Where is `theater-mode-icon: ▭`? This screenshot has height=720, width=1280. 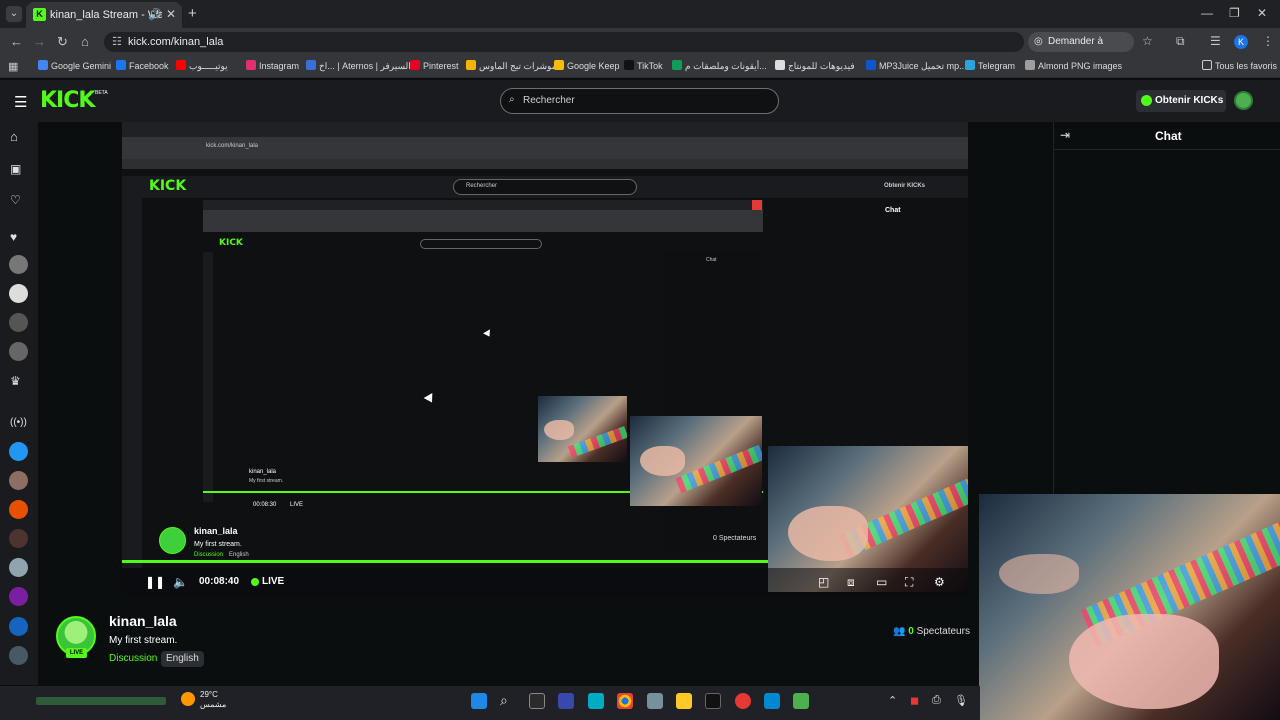 theater-mode-icon: ▭ is located at coordinates (881, 582).